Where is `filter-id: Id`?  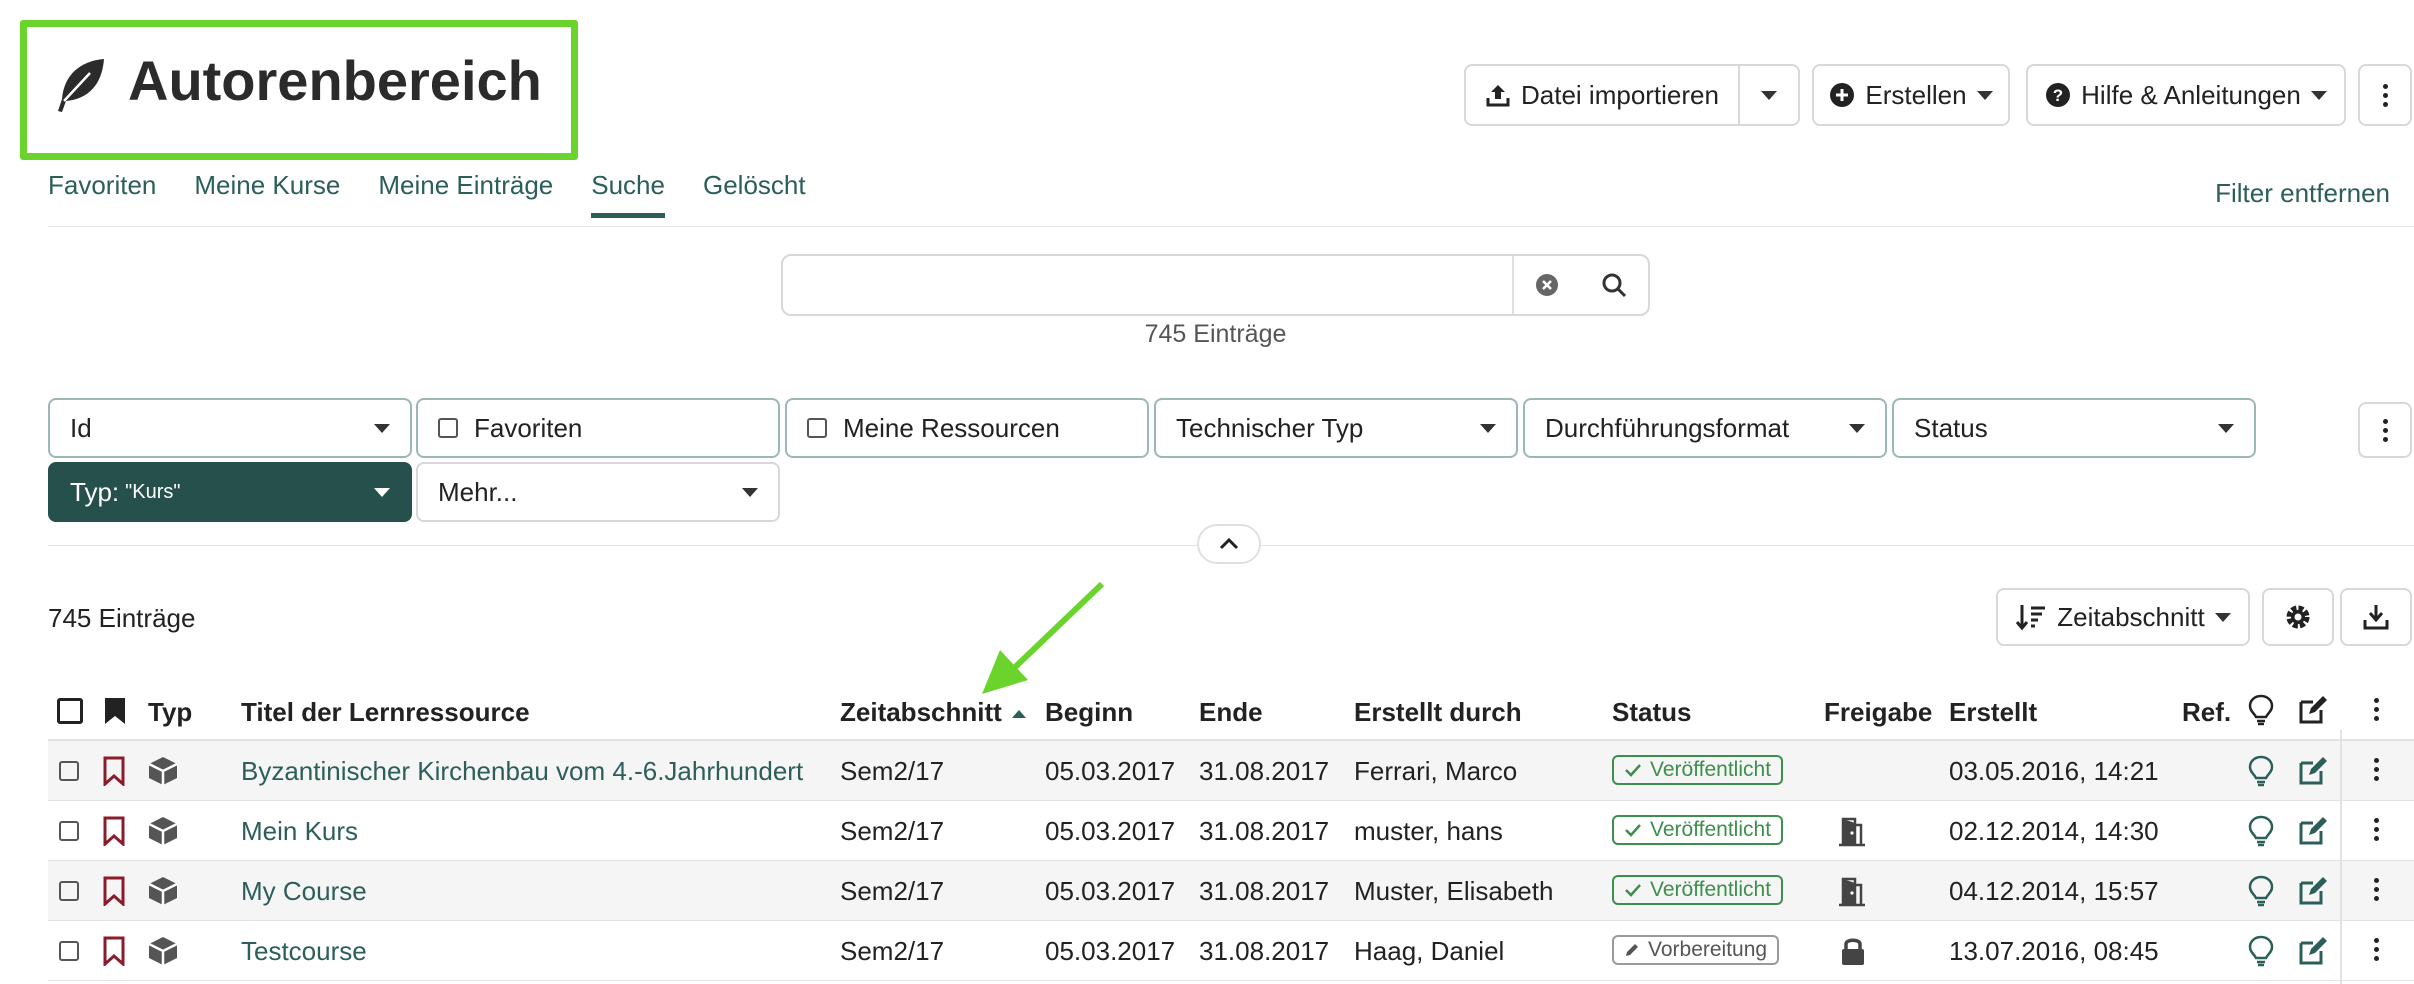
filter-id: Id is located at coordinates (230, 428).